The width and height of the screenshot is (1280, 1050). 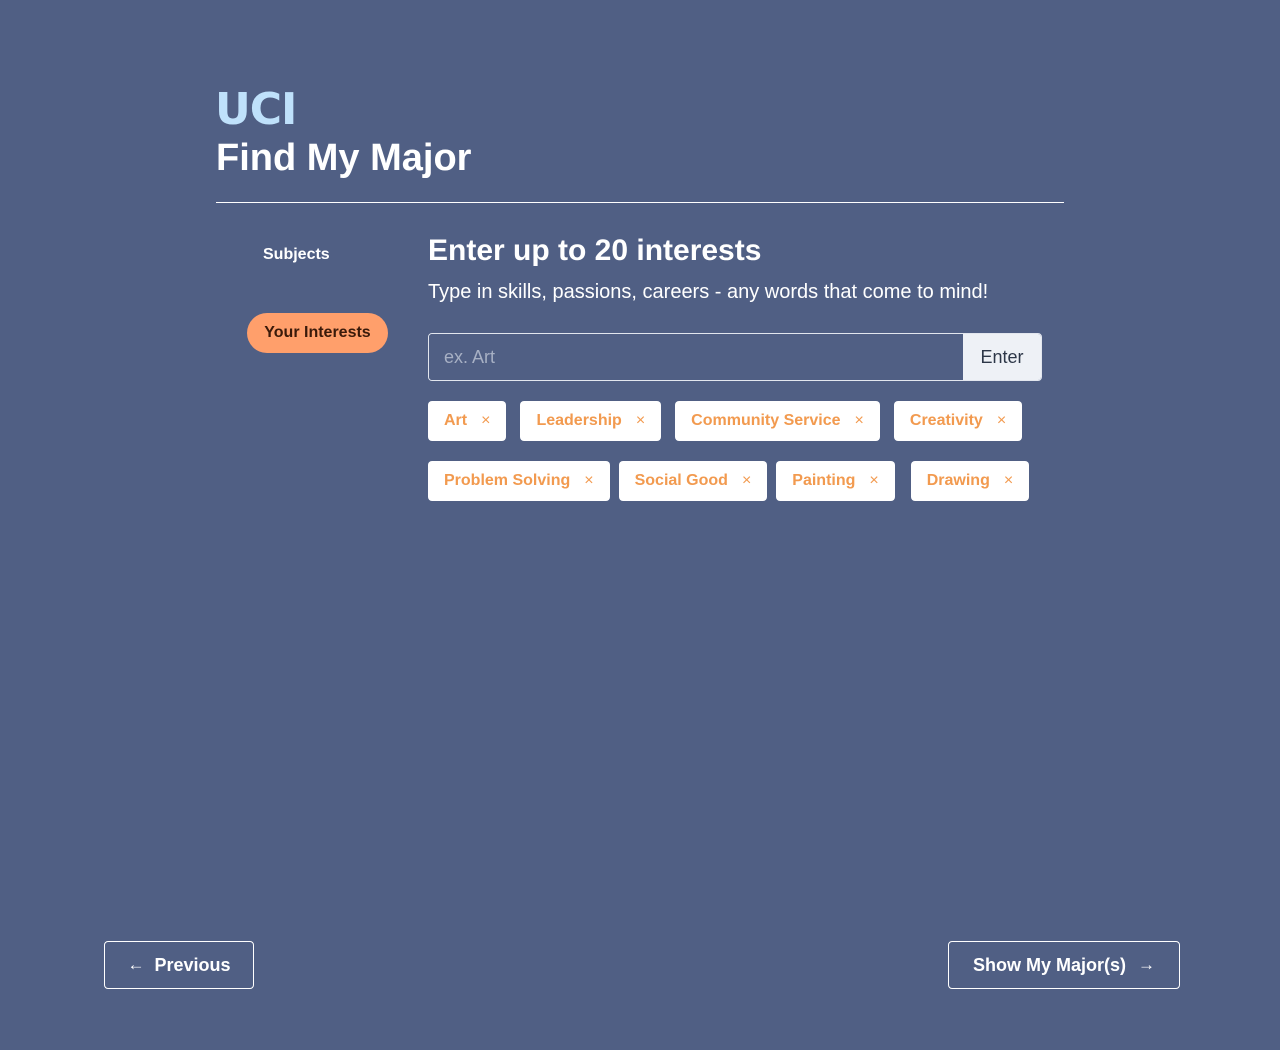 What do you see at coordinates (595, 250) in the screenshot?
I see `section-heading: Enter up to 20 interests` at bounding box center [595, 250].